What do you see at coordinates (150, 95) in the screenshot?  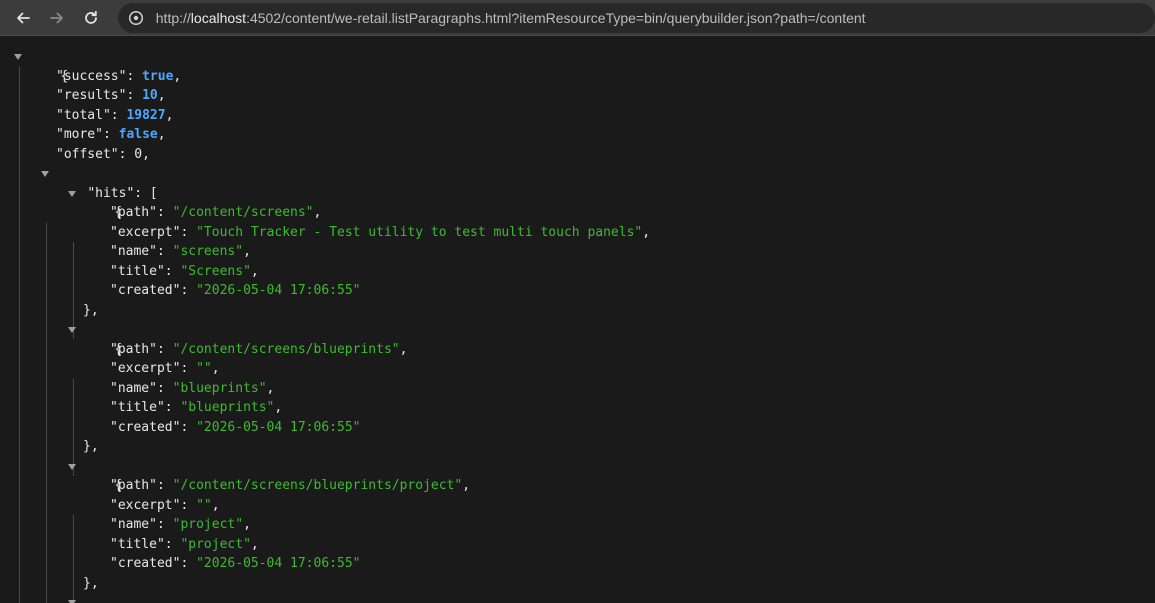 I see `results-value: 10` at bounding box center [150, 95].